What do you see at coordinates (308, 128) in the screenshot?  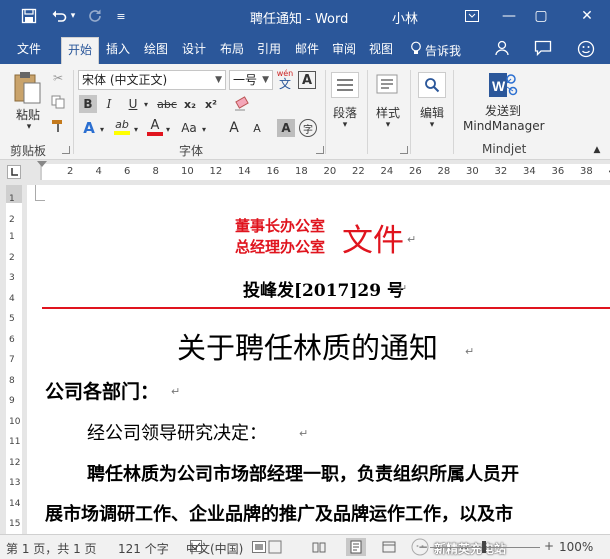 I see `enclose-characters-button: 字` at bounding box center [308, 128].